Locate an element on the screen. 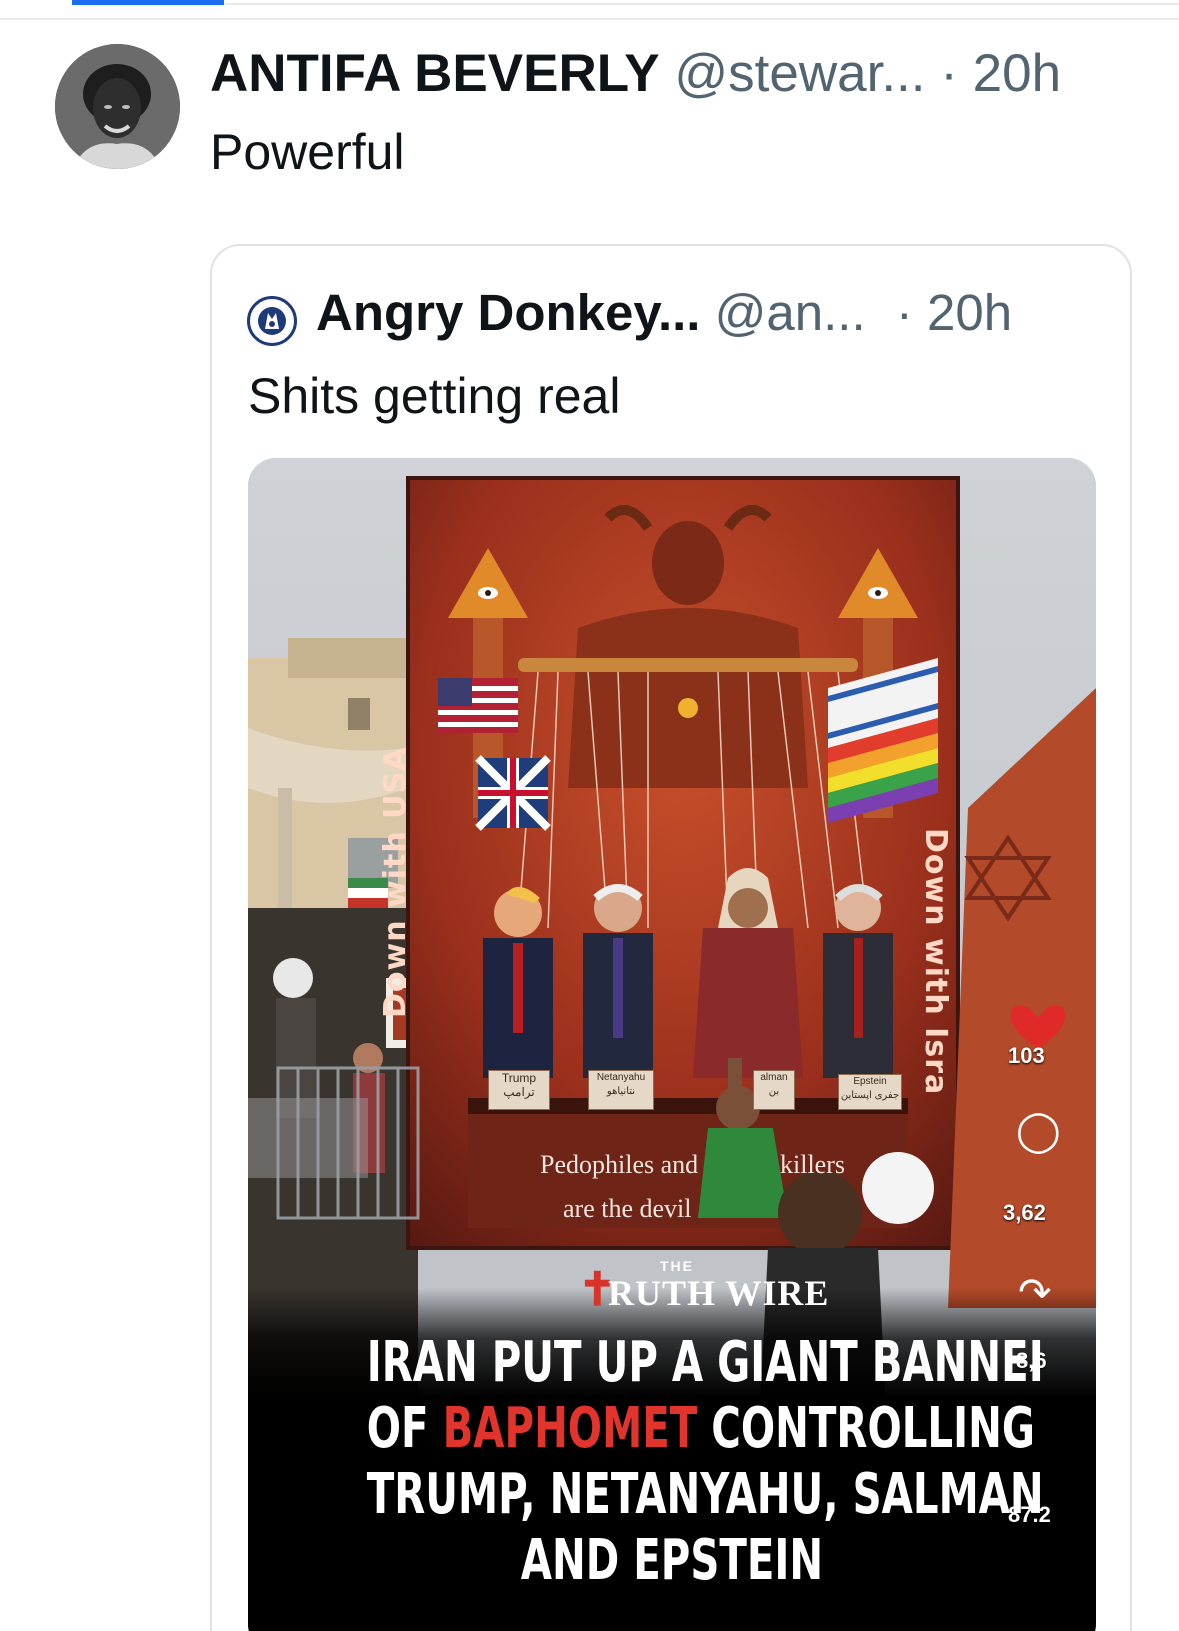 The image size is (1179, 1631). donkey-logo-icon is located at coordinates (272, 321).